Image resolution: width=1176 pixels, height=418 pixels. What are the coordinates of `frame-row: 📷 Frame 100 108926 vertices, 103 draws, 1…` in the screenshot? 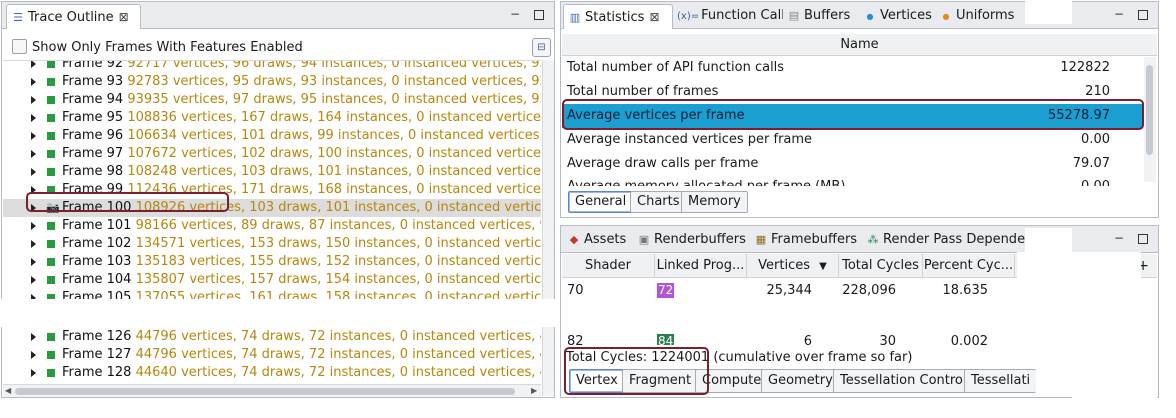 It's located at (272, 208).